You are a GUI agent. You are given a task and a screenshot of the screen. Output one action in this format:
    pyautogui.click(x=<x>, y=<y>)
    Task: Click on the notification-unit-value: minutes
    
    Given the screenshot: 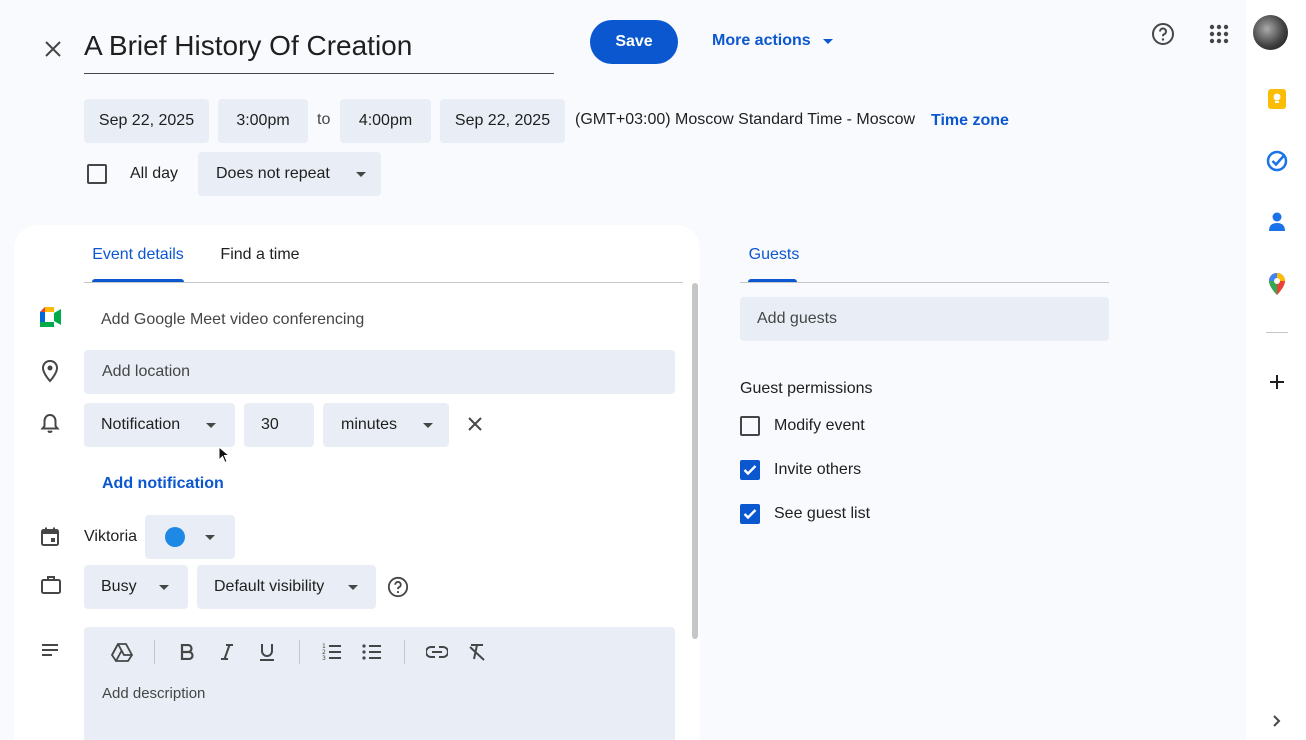 What is the action you would take?
    pyautogui.click(x=369, y=424)
    